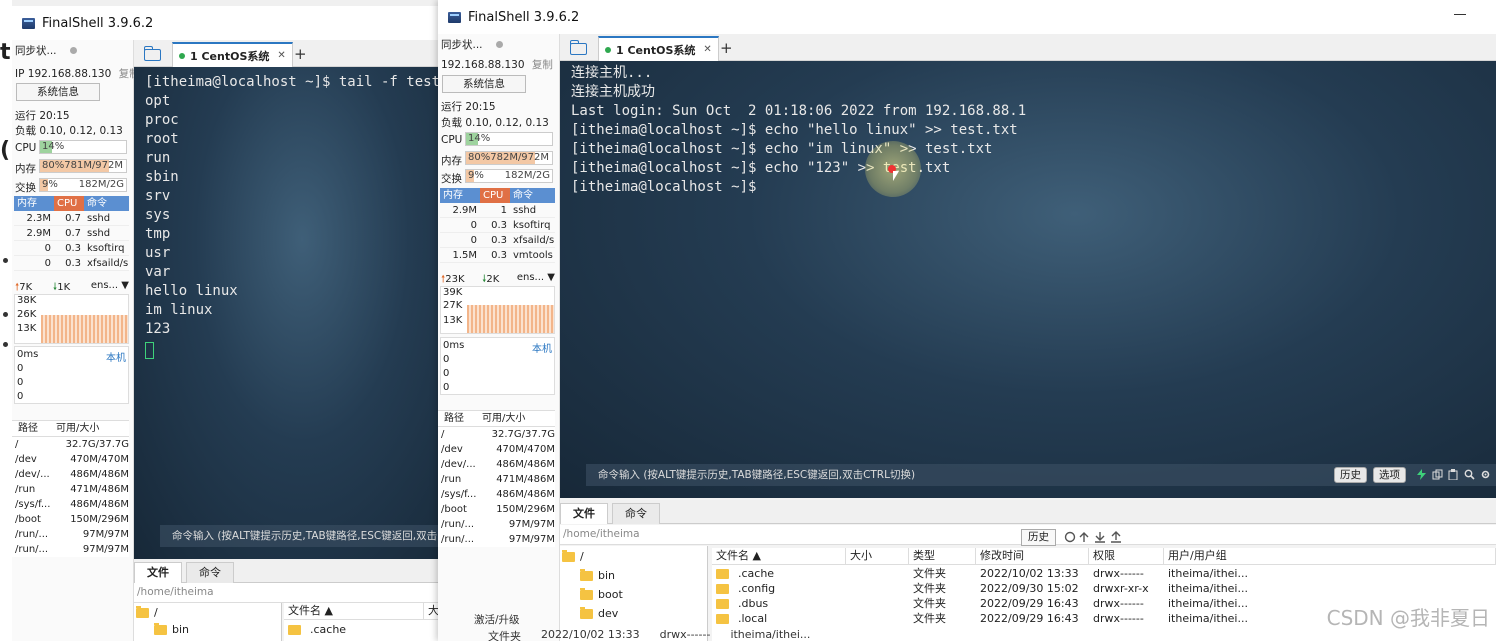 This screenshot has height=641, width=1496. Describe the element at coordinates (1116, 537) in the screenshot. I see `upload-icon` at that location.